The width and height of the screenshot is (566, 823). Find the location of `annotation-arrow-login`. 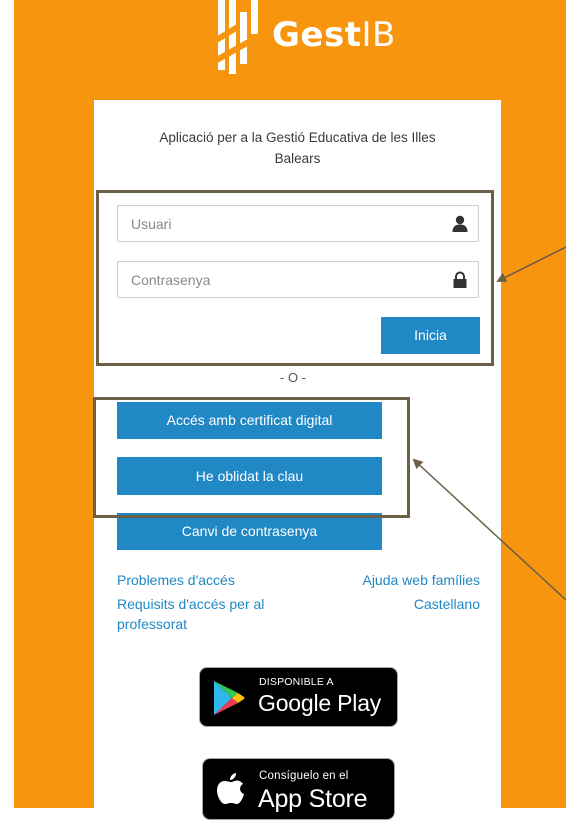

annotation-arrow-login is located at coordinates (531, 264).